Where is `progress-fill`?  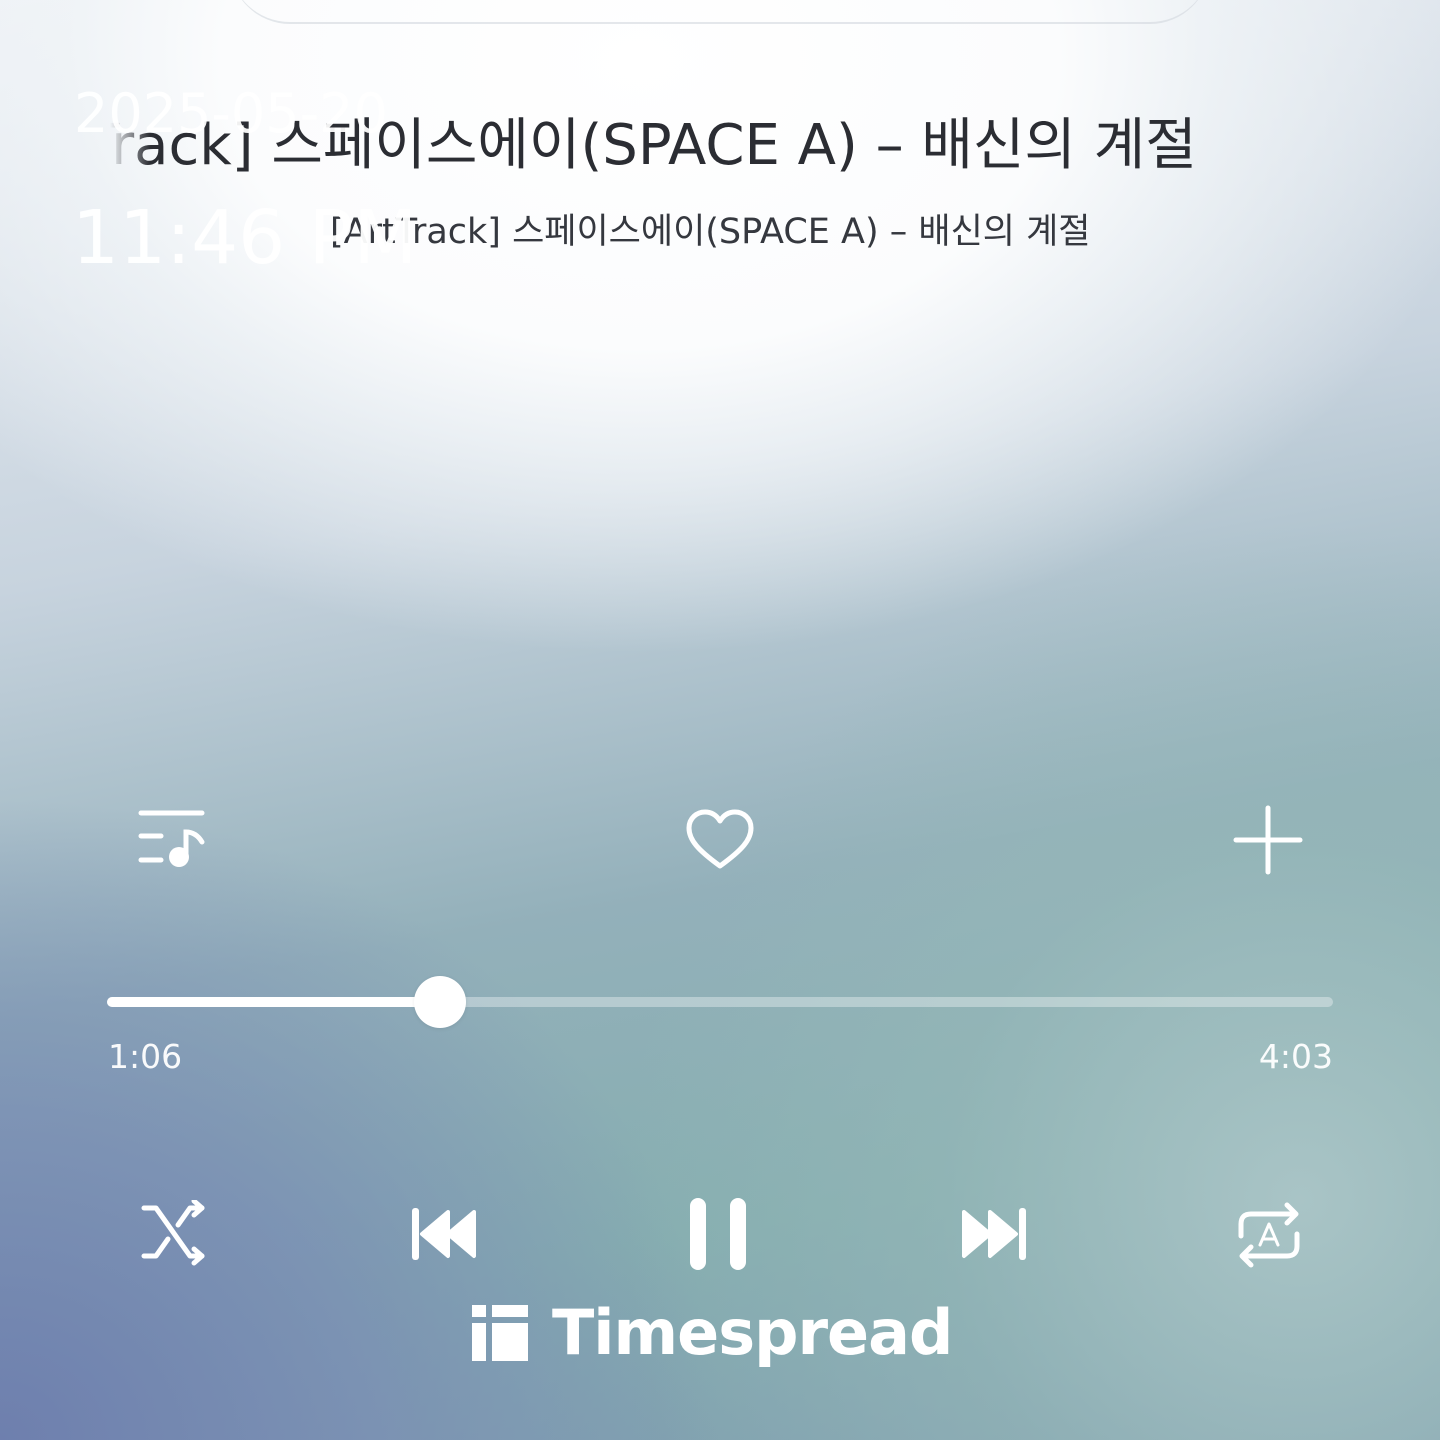
progress-fill is located at coordinates (274, 1002).